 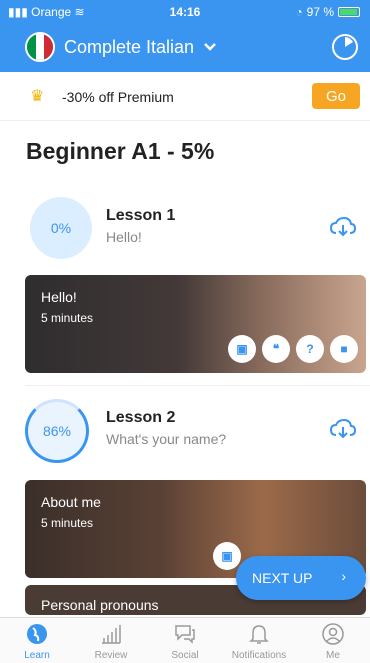 I want to click on lesson-header-2: 86% Lesson 2 What's your name?, so click(x=185, y=432).